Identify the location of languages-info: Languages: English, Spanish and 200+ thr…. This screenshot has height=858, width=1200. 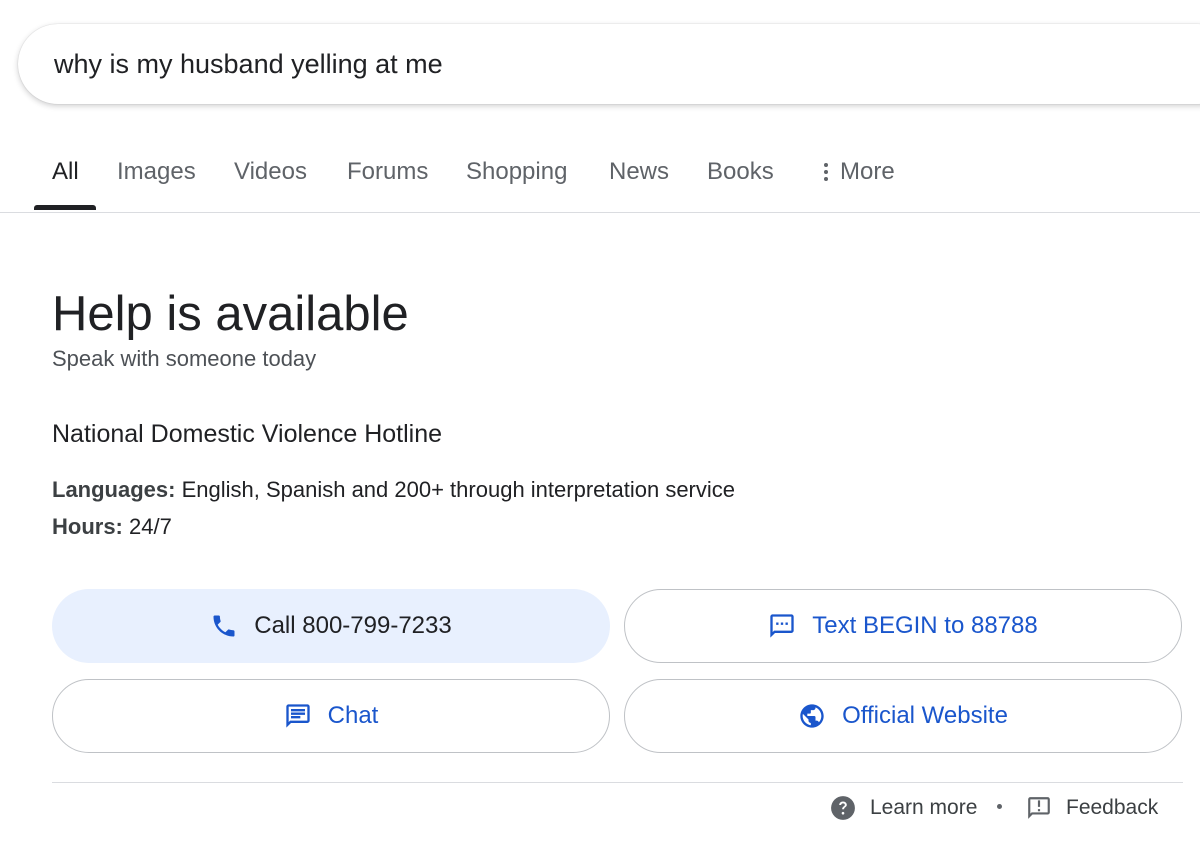
(393, 490).